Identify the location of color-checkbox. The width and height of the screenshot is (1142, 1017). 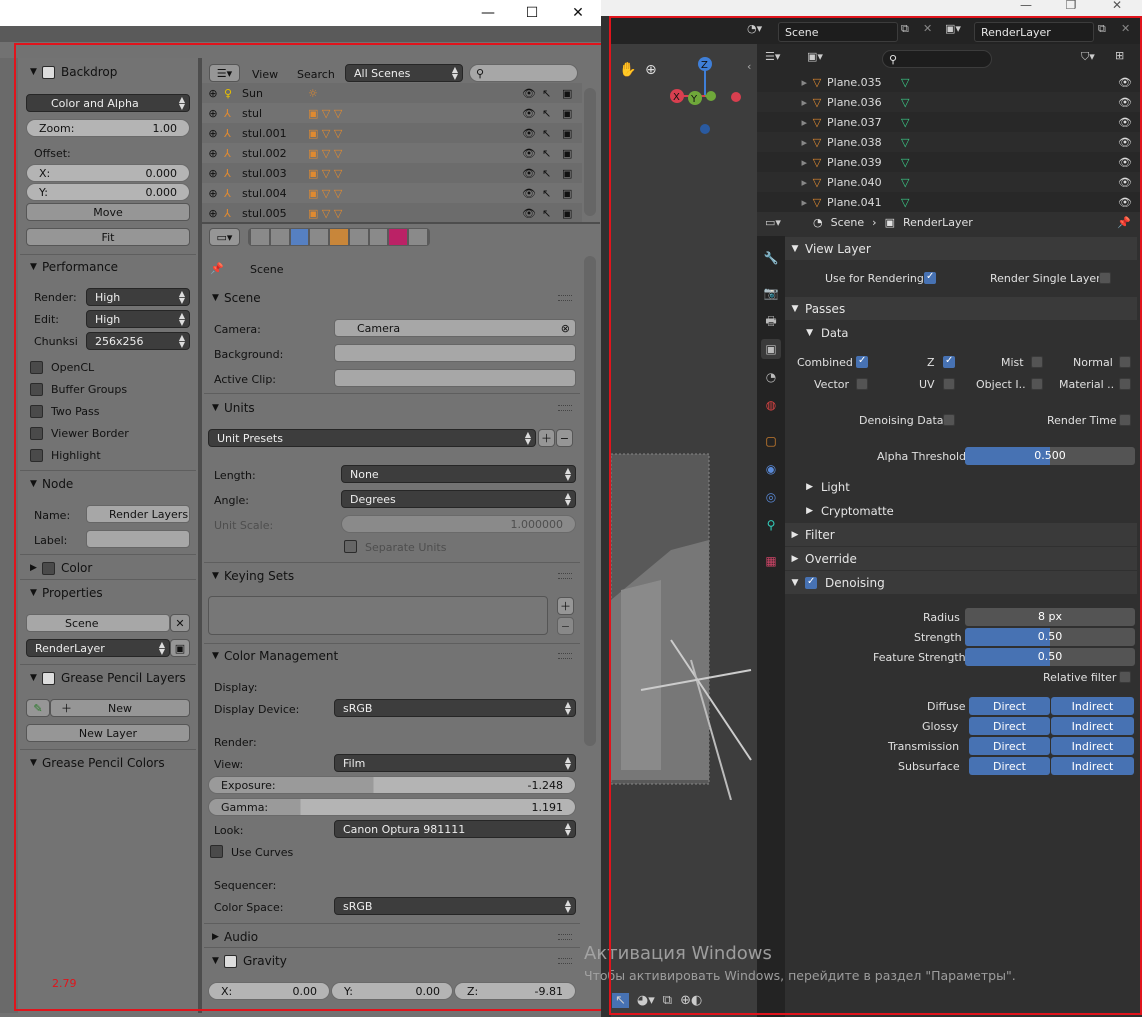
(48, 568).